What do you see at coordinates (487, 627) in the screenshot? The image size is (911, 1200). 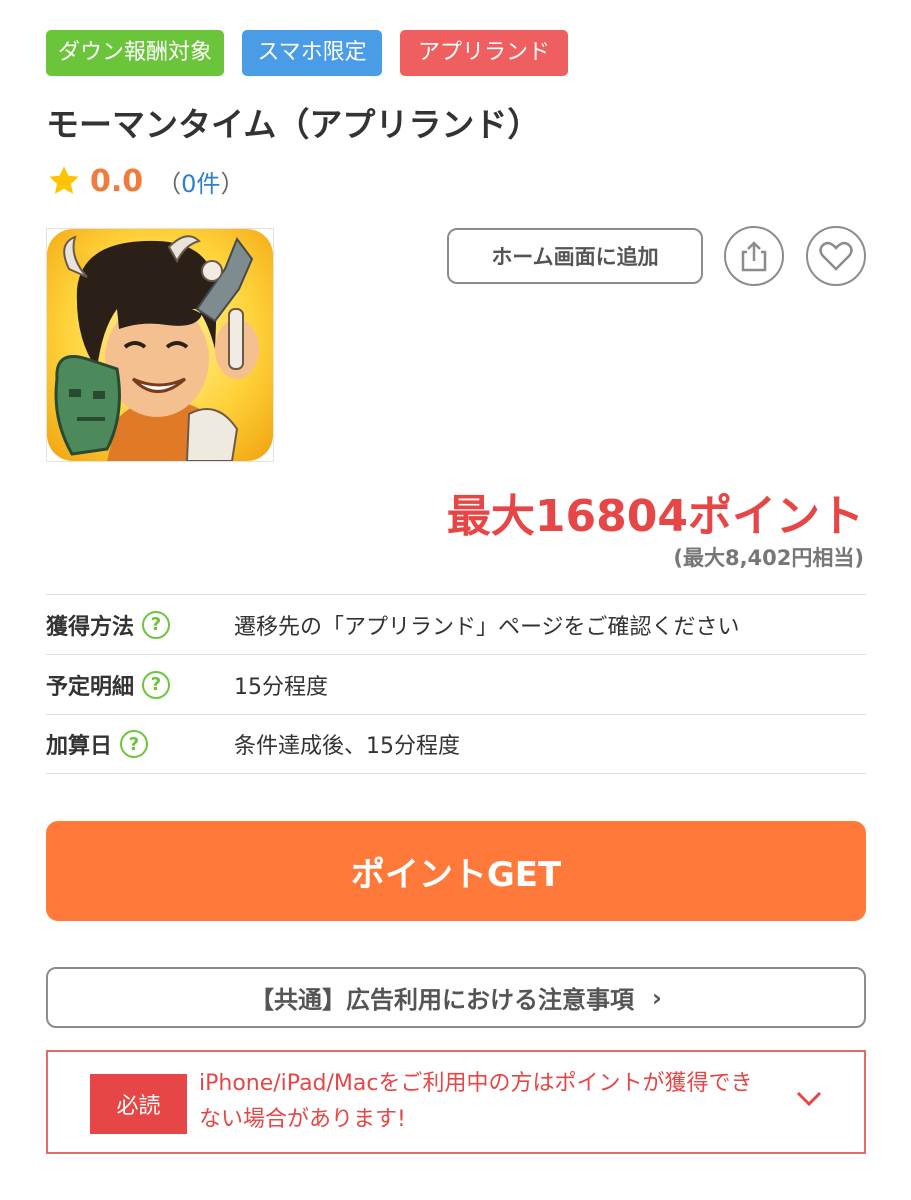 I see `info-value-method: 遷移先の「アプリランド」ページをご確認ください` at bounding box center [487, 627].